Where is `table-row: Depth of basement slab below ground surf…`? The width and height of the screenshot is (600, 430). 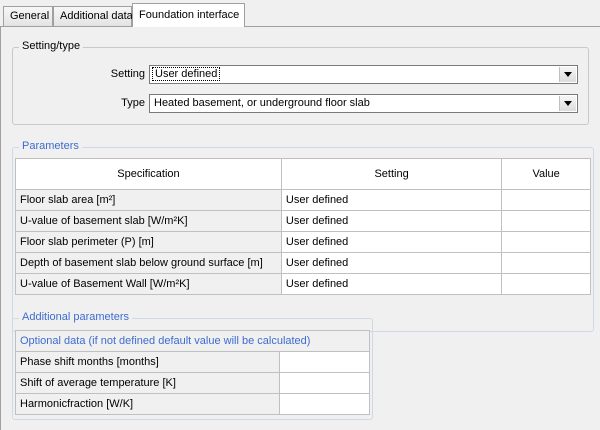
table-row: Depth of basement slab below ground surf… is located at coordinates (303, 263).